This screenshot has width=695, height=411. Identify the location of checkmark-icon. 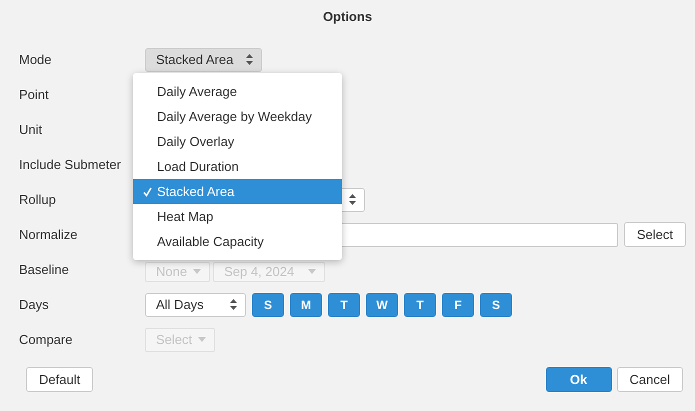
(147, 191).